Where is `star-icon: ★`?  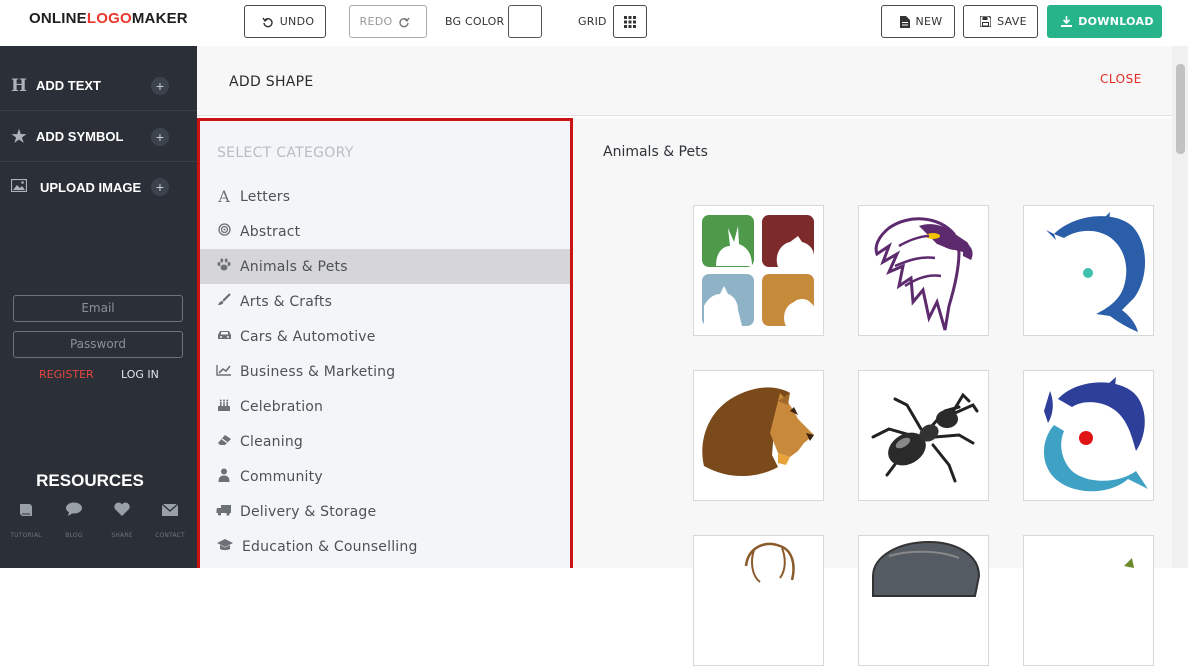
star-icon: ★ is located at coordinates (19, 136).